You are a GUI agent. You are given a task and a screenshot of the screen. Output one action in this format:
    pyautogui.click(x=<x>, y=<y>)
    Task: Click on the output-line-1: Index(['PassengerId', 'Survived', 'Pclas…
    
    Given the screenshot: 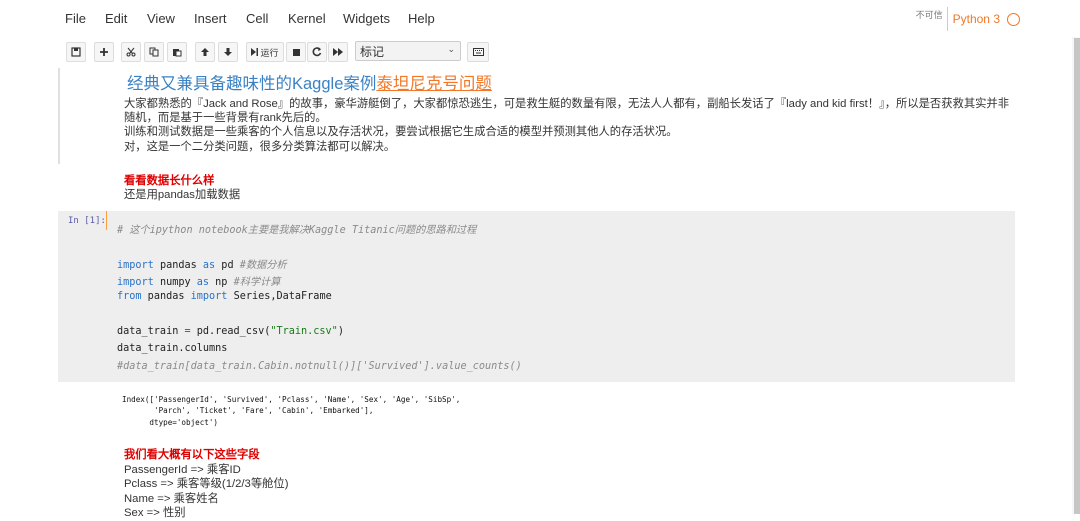 What is the action you would take?
    pyautogui.click(x=291, y=399)
    